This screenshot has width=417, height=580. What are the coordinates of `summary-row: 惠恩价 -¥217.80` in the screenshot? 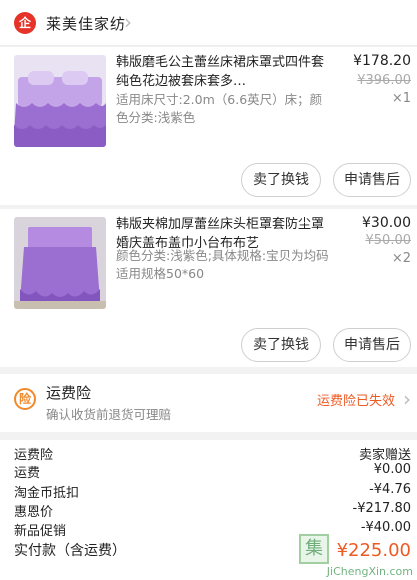 It's located at (212, 510).